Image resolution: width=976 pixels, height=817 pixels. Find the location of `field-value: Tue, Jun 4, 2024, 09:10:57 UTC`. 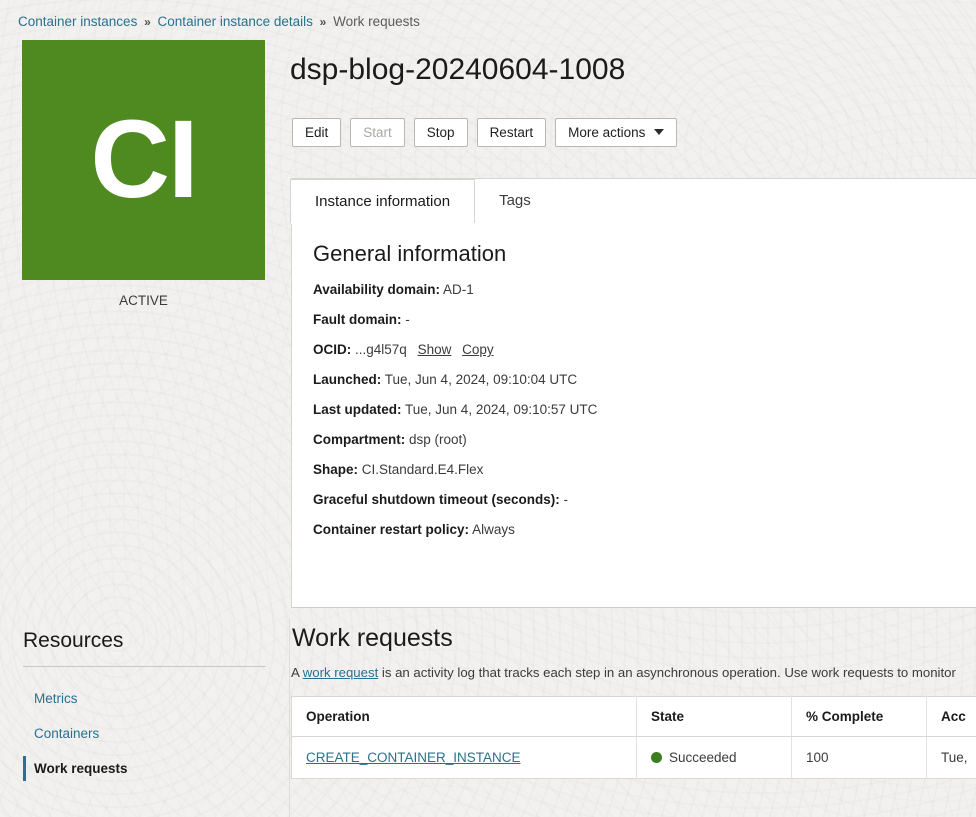

field-value: Tue, Jun 4, 2024, 09:10:57 UTC is located at coordinates (501, 409).